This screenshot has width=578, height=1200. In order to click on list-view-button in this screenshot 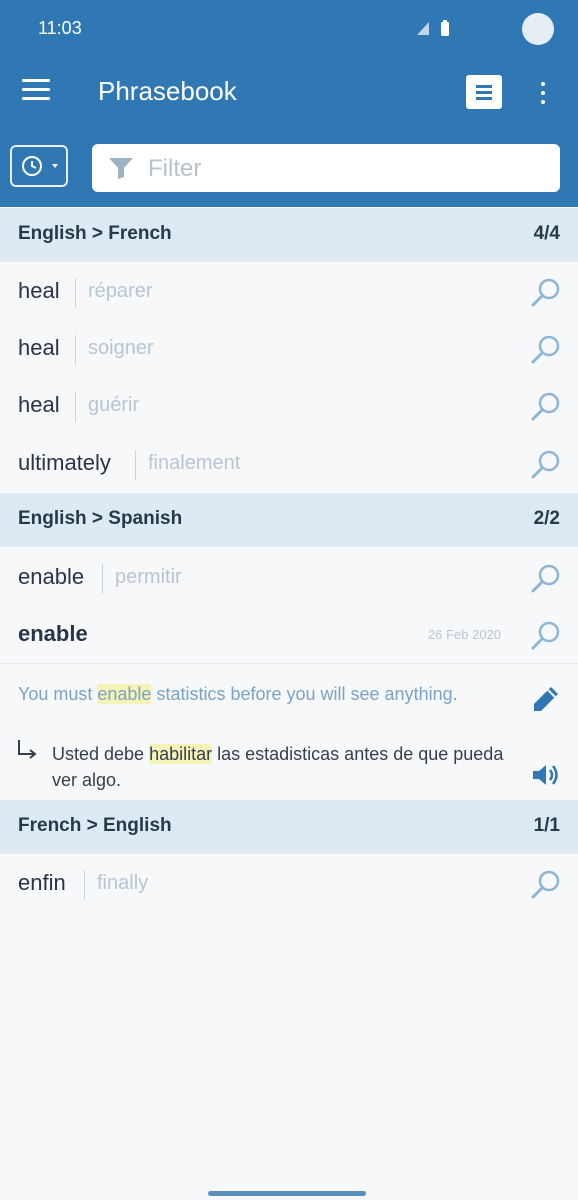, I will do `click(484, 92)`.